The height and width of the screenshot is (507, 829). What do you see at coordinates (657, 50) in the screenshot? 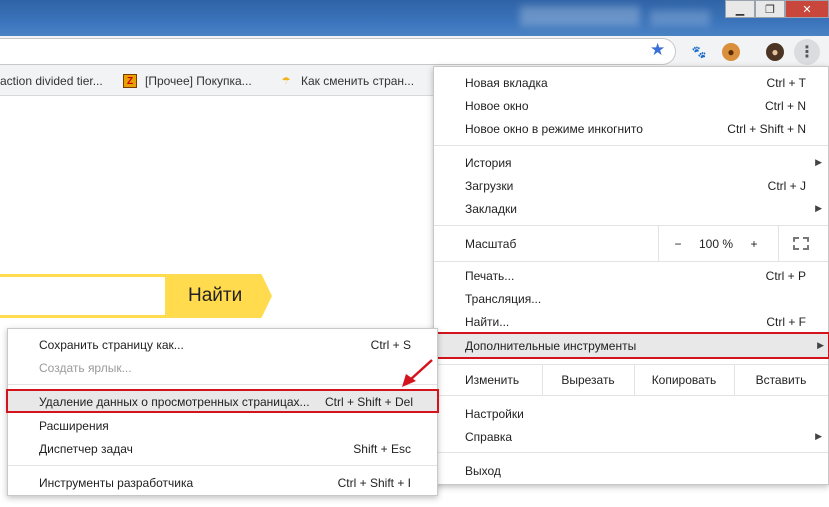
I see `bookmark-star-icon: ★` at bounding box center [657, 50].